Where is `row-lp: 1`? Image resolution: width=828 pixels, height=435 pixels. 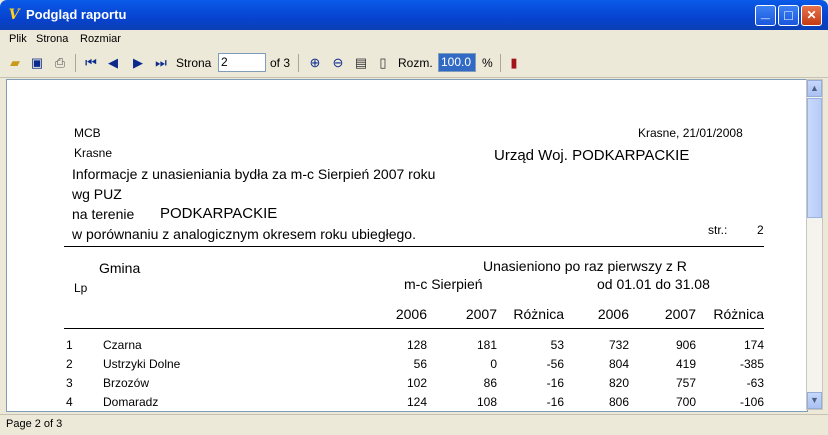
row-lp: 1 is located at coordinates (69, 345).